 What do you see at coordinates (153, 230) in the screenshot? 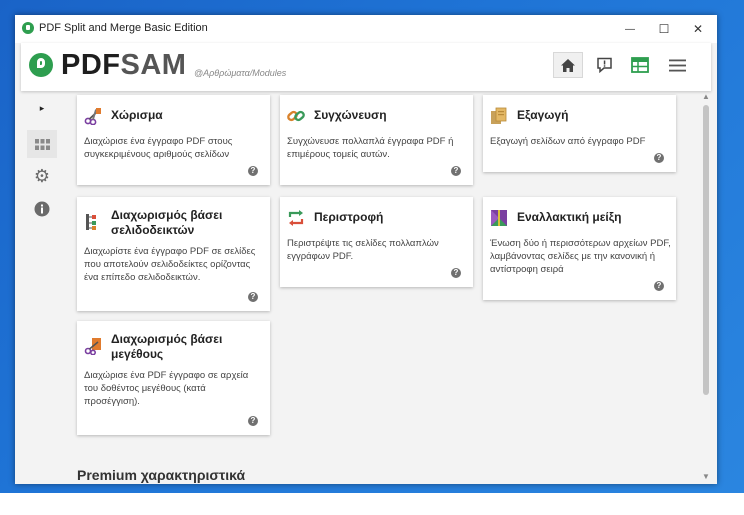
I see `module-title-line2: σελιδοδεικτών` at bounding box center [153, 230].